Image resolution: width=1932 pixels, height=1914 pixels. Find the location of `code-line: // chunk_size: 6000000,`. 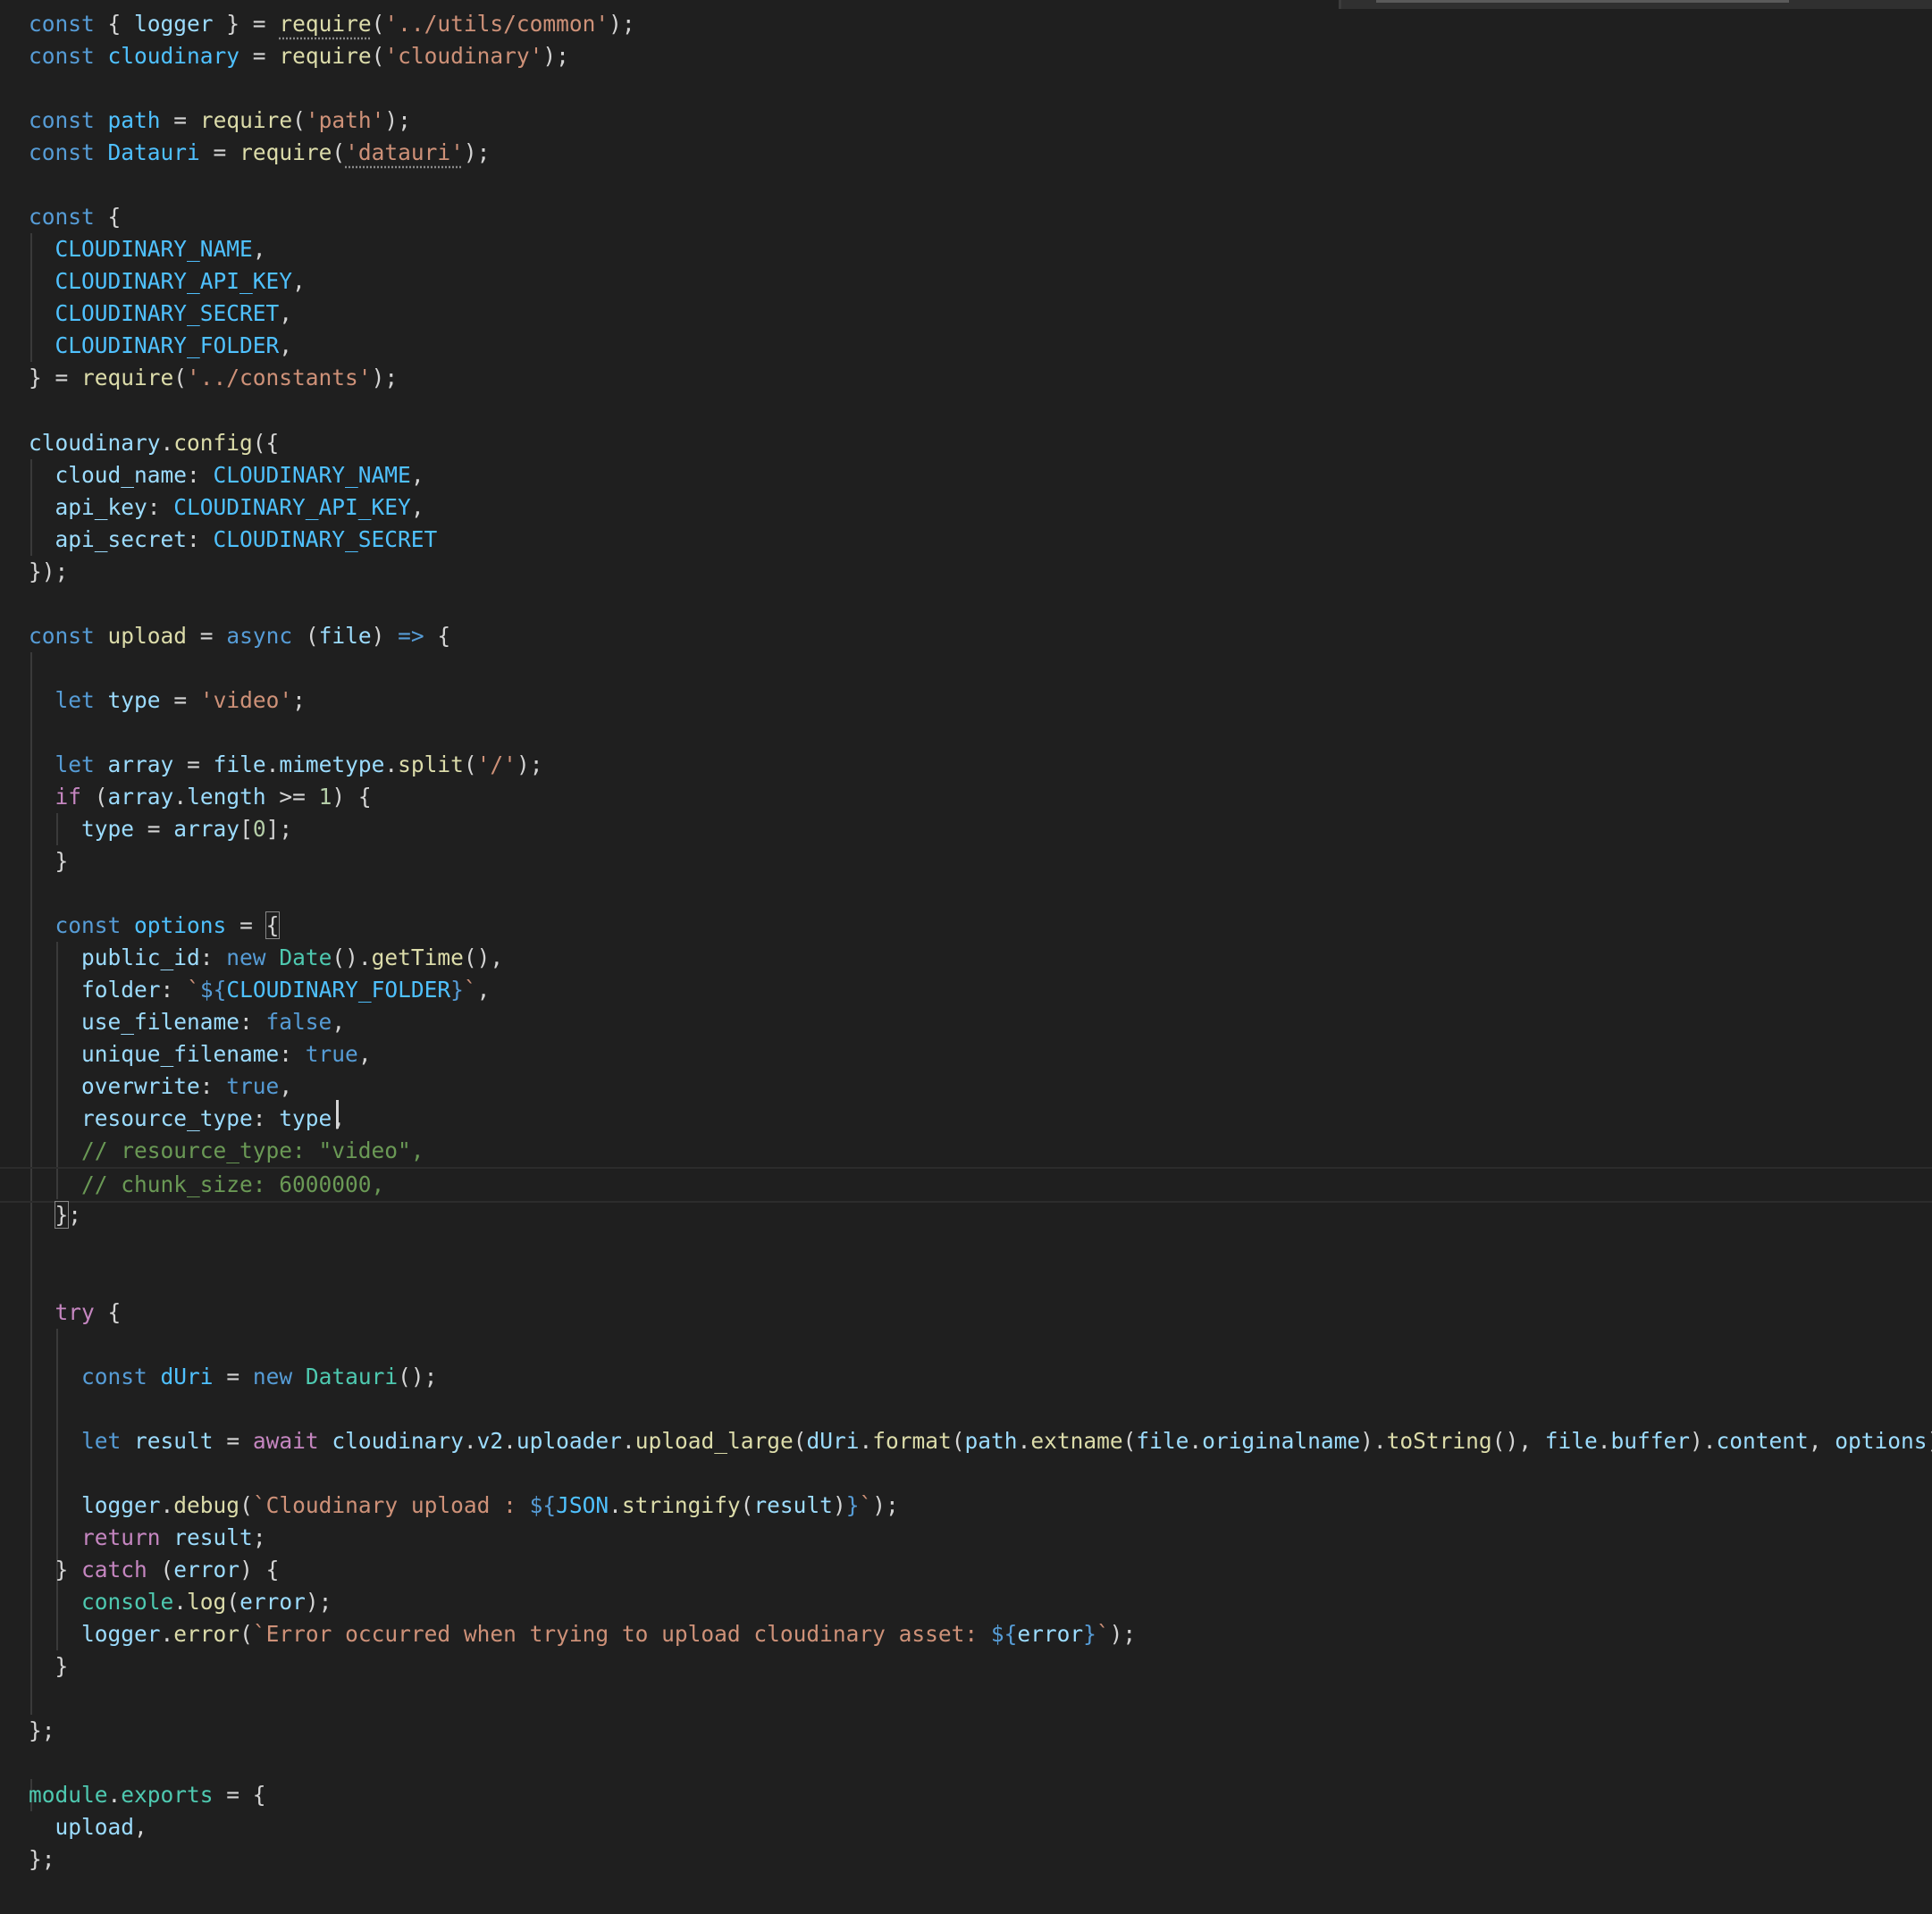

code-line: // chunk_size: 6000000, is located at coordinates (966, 1185).